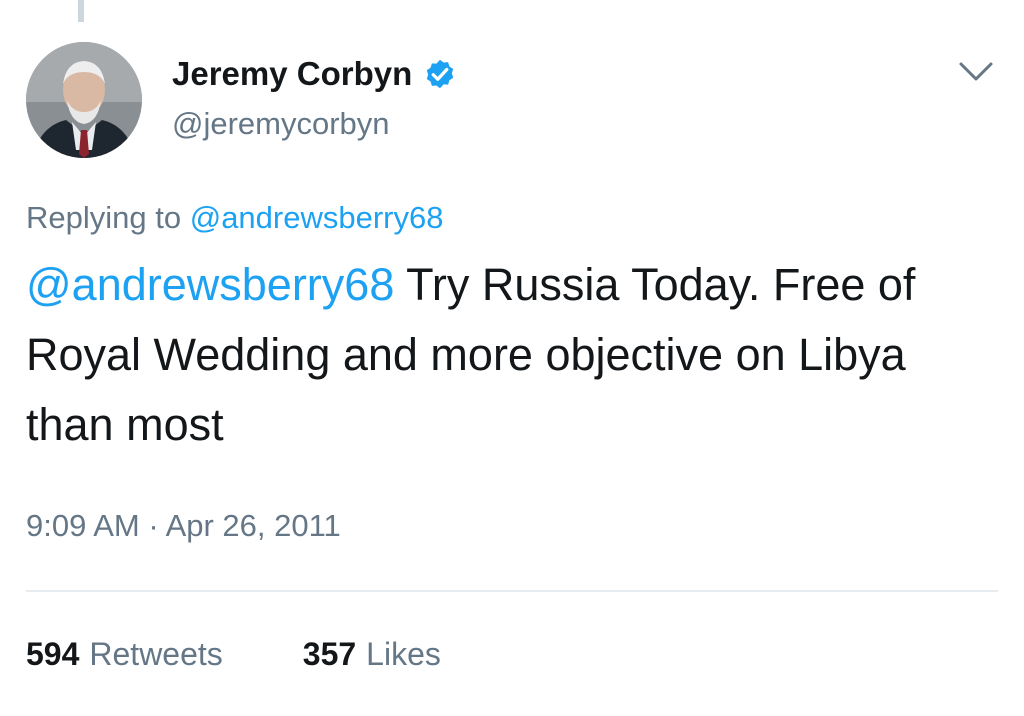  I want to click on tweet-mention-link: @andrewsberry68, so click(210, 284).